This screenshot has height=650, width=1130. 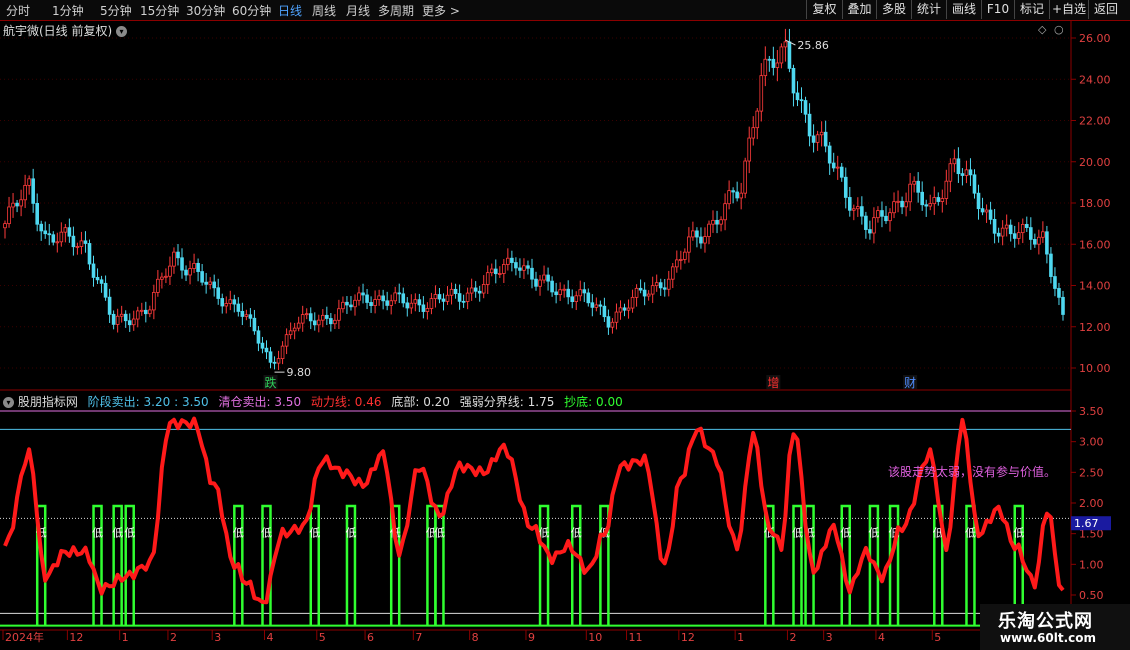 What do you see at coordinates (928, 9) in the screenshot?
I see `statistics-button: 统计` at bounding box center [928, 9].